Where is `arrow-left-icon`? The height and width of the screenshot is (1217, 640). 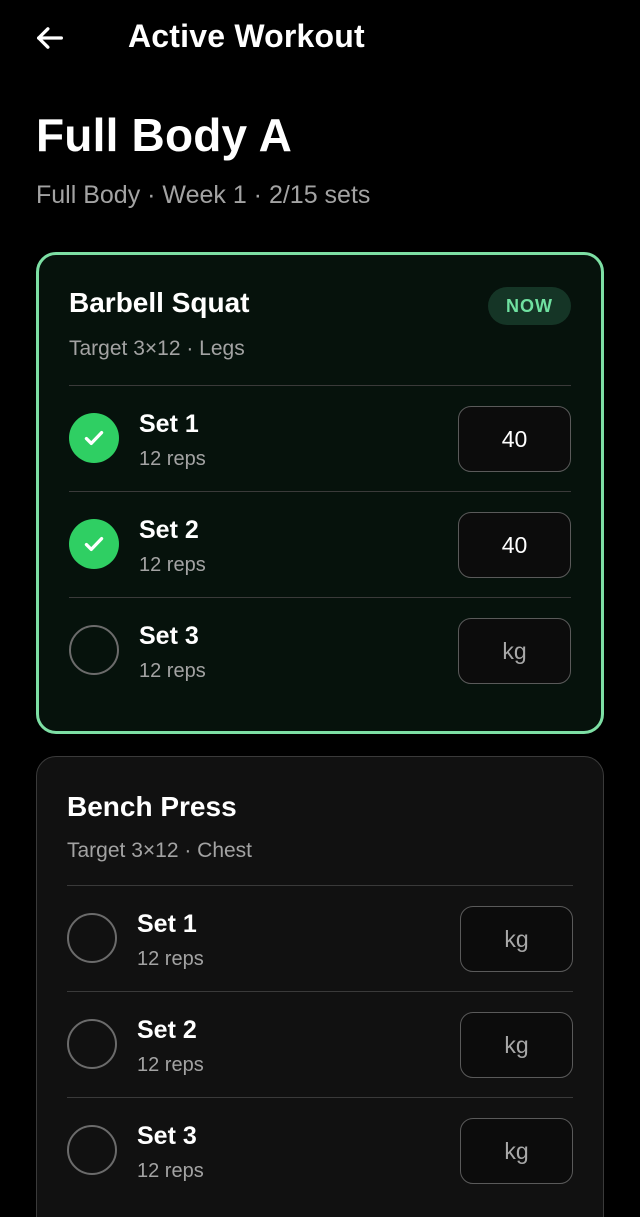
arrow-left-icon is located at coordinates (50, 38).